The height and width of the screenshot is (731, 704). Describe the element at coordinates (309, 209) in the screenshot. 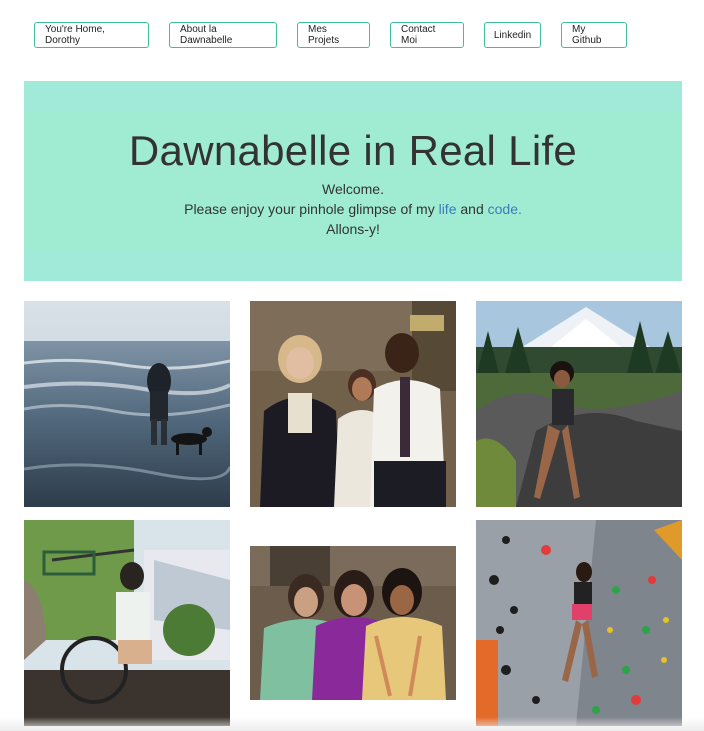

I see `intro-prefix: Please enjoy your pinhole glimpse of my` at that location.